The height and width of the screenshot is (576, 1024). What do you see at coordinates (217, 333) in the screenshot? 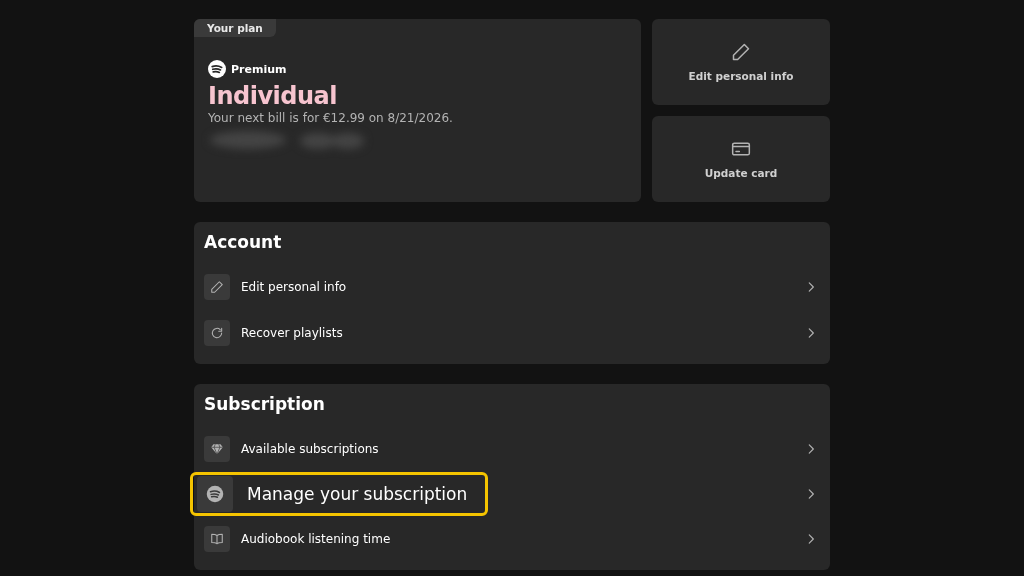
I see `refresh-icon` at bounding box center [217, 333].